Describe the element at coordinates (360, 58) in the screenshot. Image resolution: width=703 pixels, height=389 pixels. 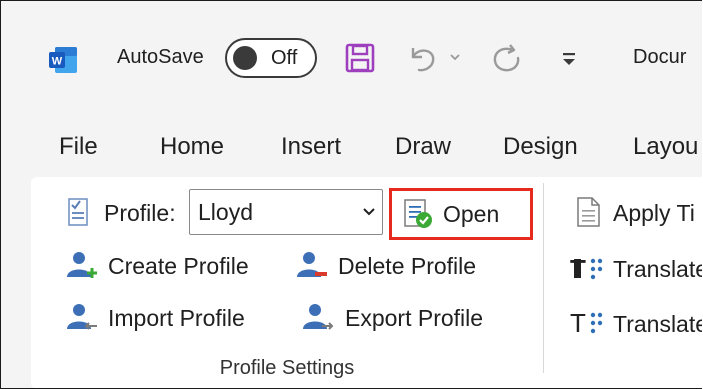
I see `save-icon` at that location.